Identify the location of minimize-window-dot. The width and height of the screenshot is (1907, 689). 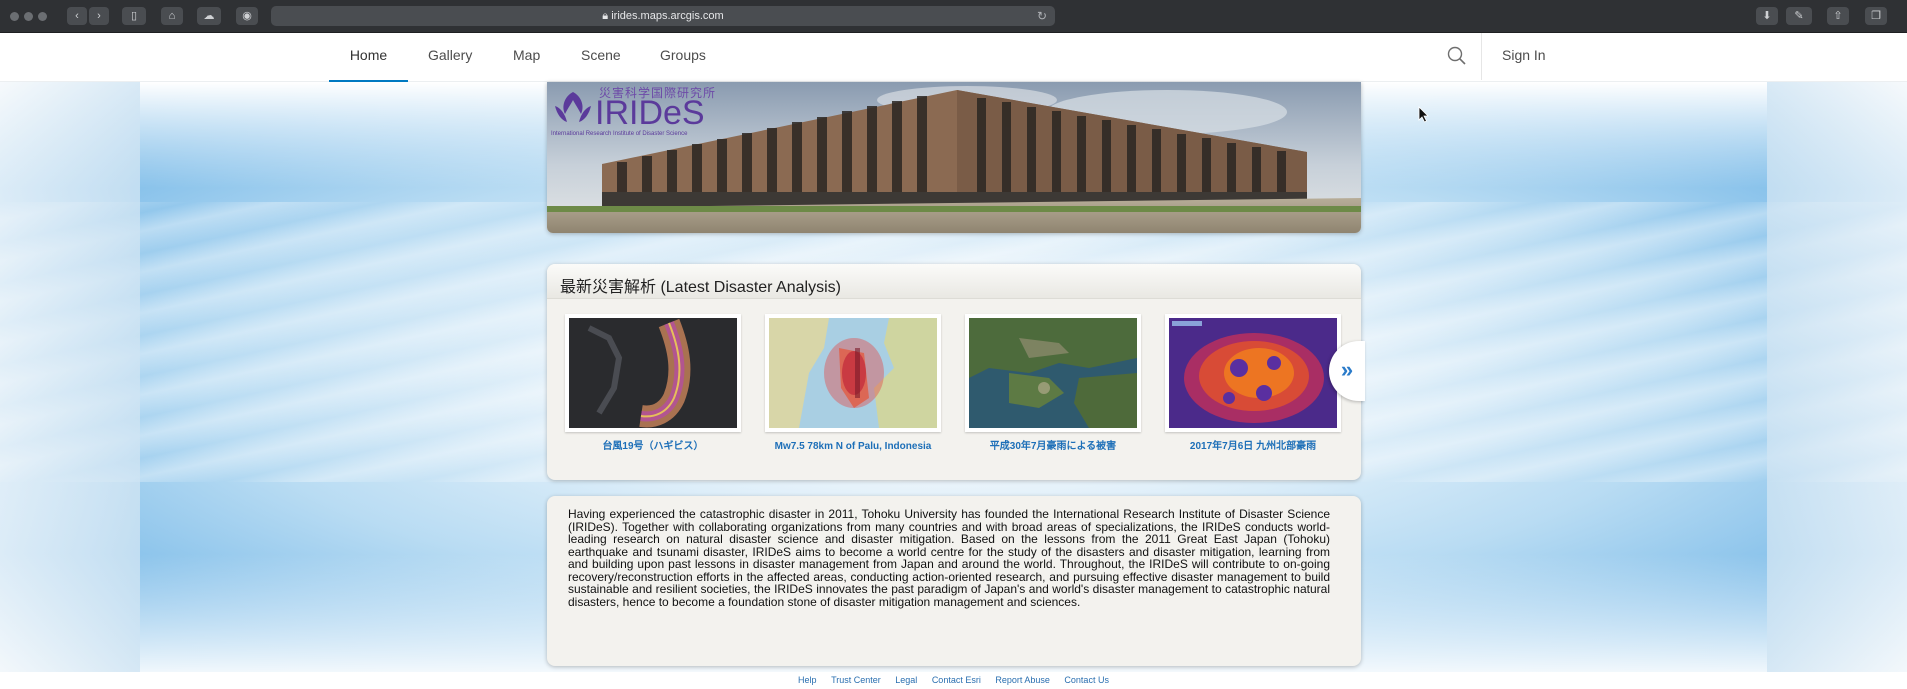
(28, 16).